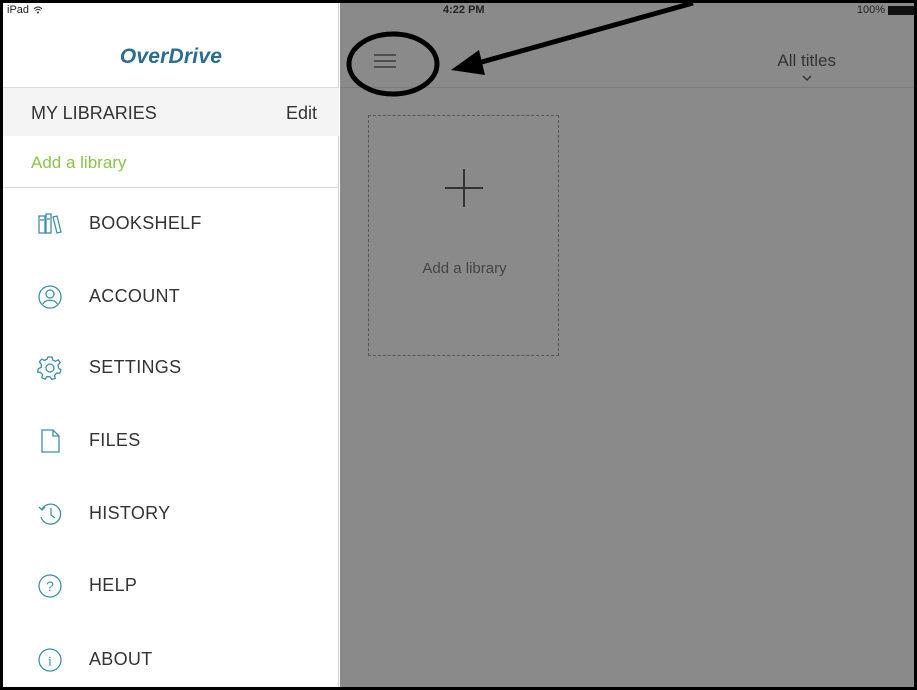 The width and height of the screenshot is (917, 690). Describe the element at coordinates (38, 10) in the screenshot. I see `wifi-icon` at that location.